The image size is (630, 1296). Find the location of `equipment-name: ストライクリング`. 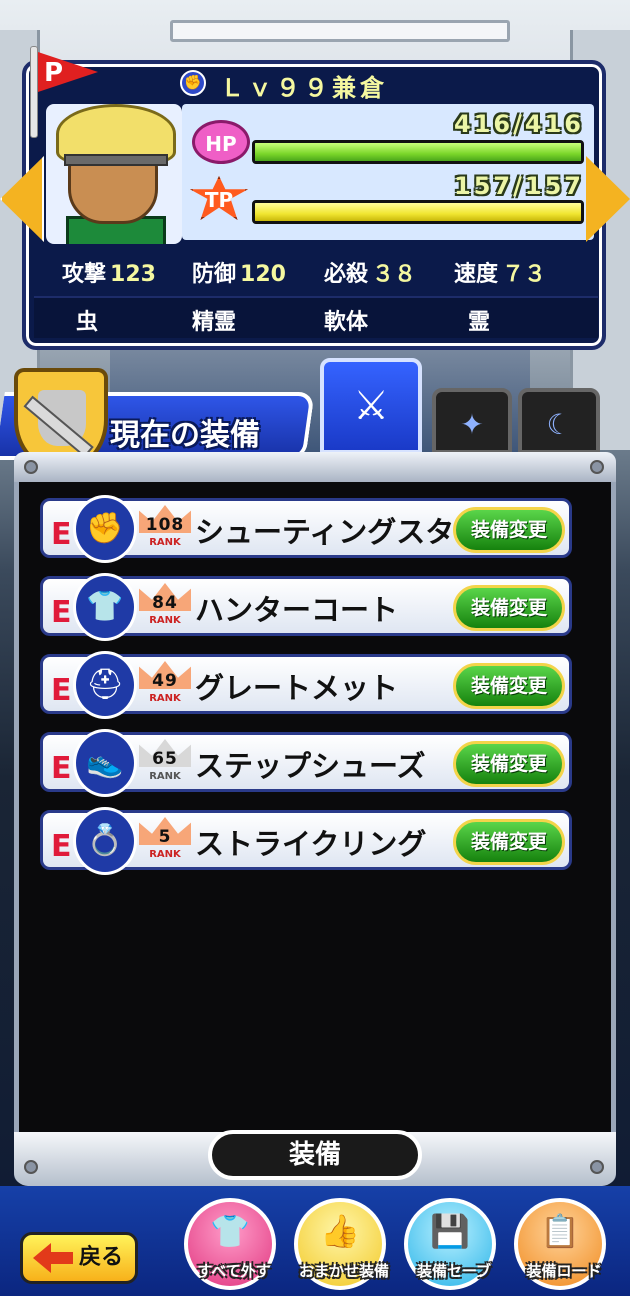

equipment-name: ストライクリング is located at coordinates (311, 844).